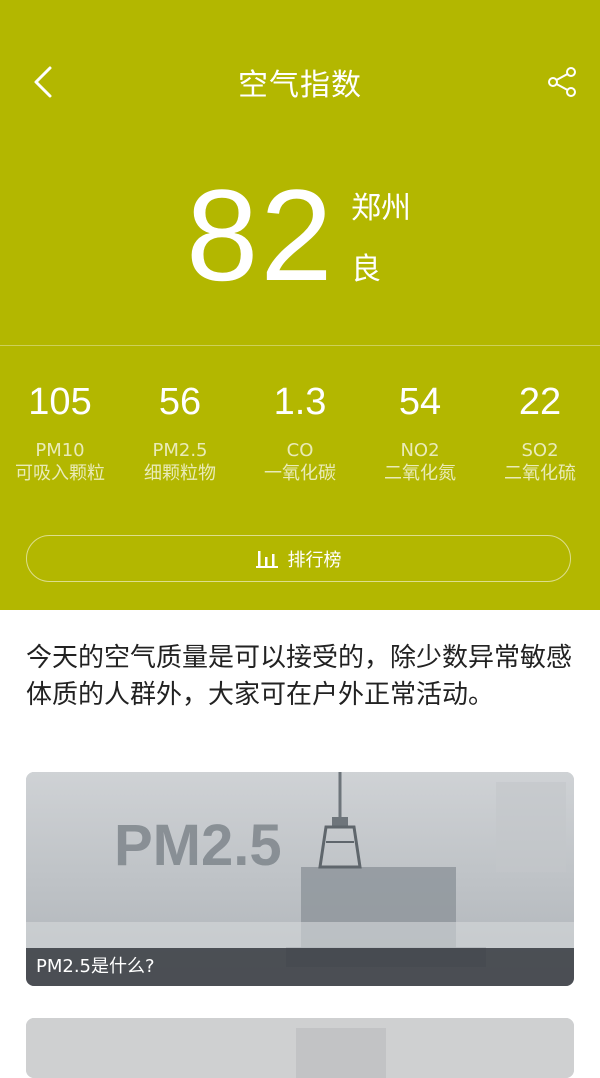  Describe the element at coordinates (300, 967) in the screenshot. I see `article-title: PM2.5是什么?` at that location.